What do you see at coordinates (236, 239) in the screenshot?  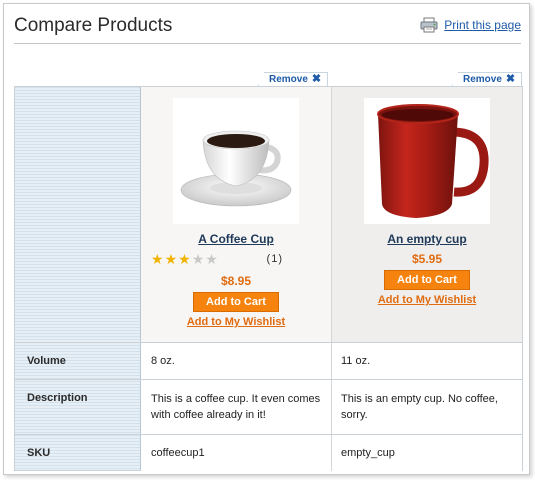 I see `product-name-link: A Coffee Cup` at bounding box center [236, 239].